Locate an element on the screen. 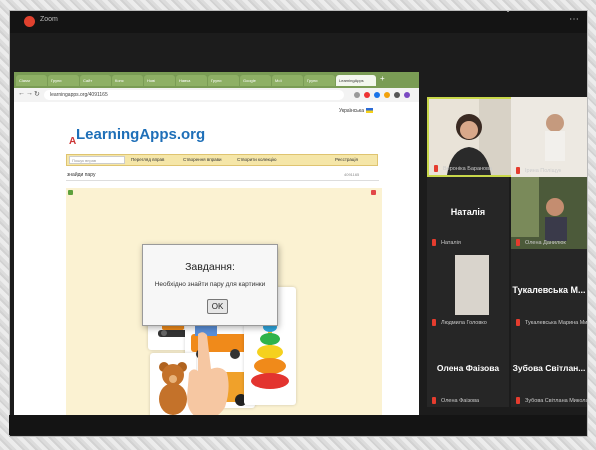 This screenshot has width=596, height=450. browser-tab: Мої is located at coordinates (287, 80).